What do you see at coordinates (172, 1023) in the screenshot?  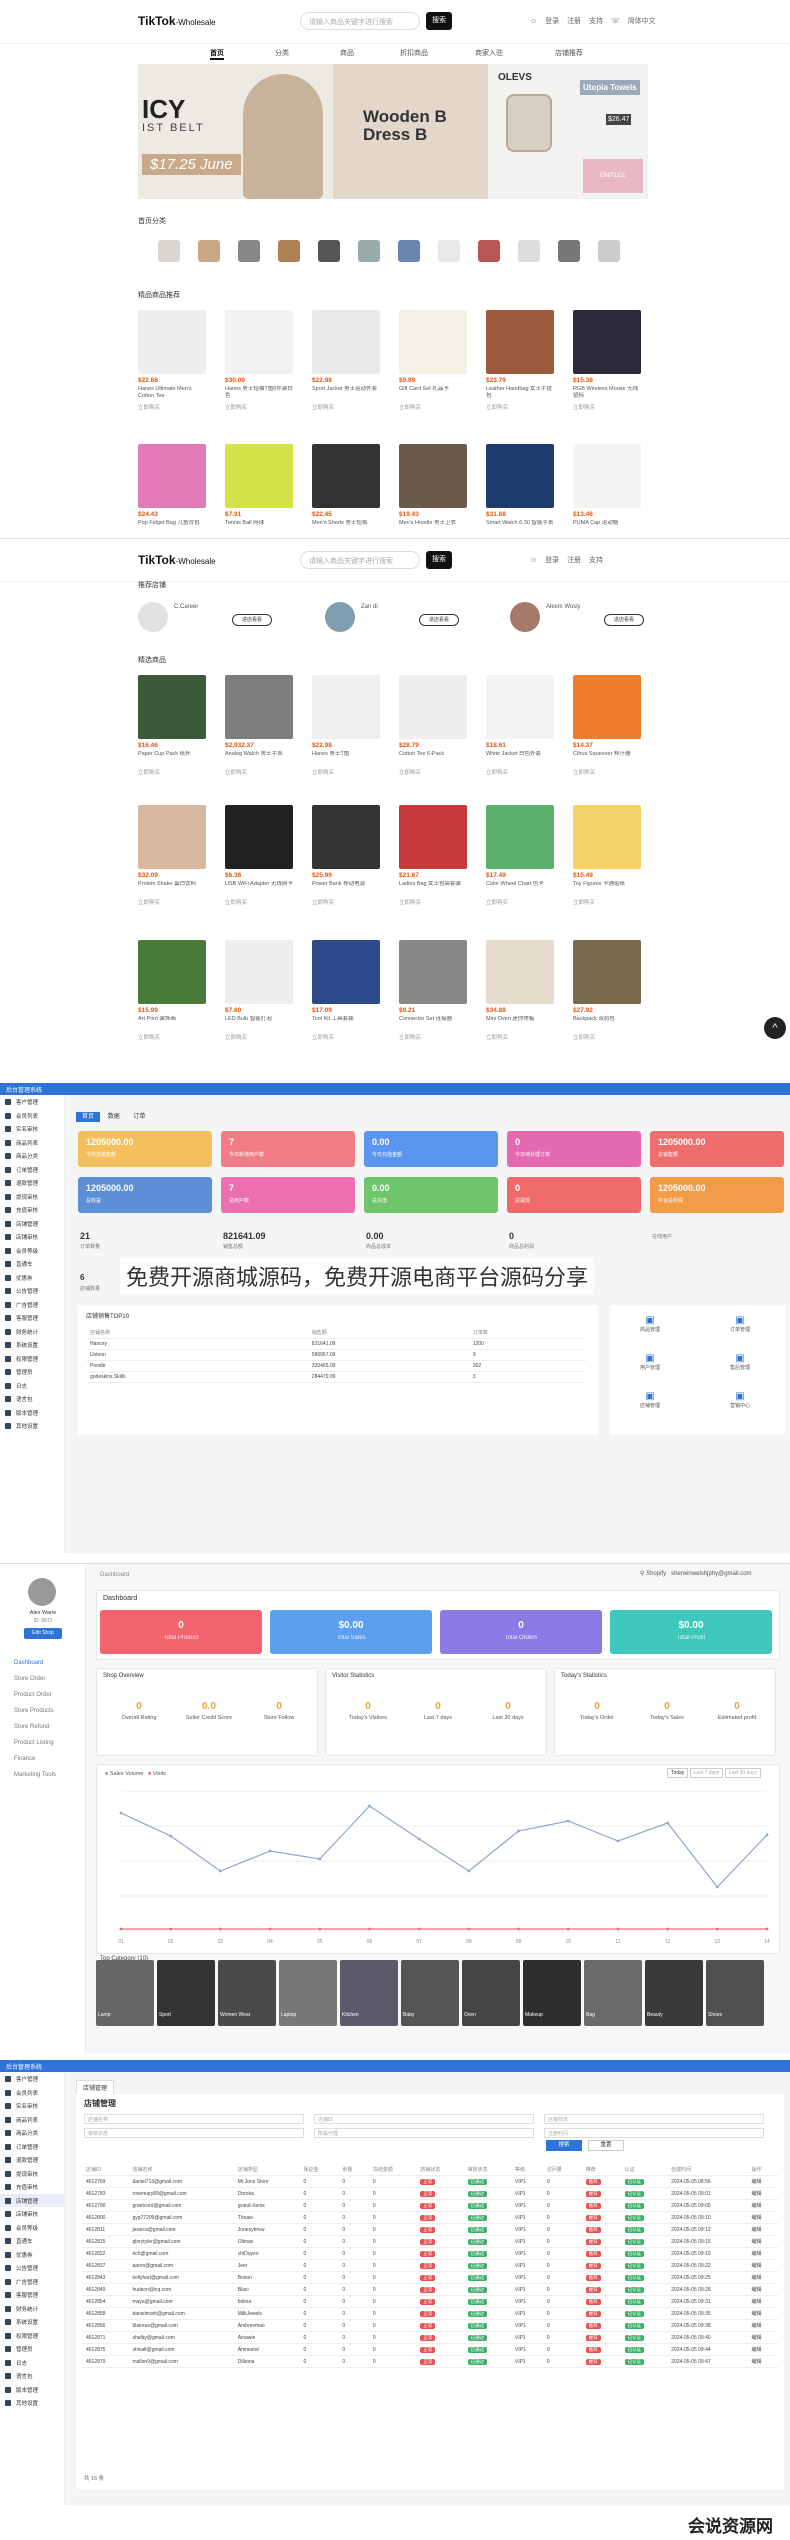 I see `product-name: Art Print 装饰画` at bounding box center [172, 1023].